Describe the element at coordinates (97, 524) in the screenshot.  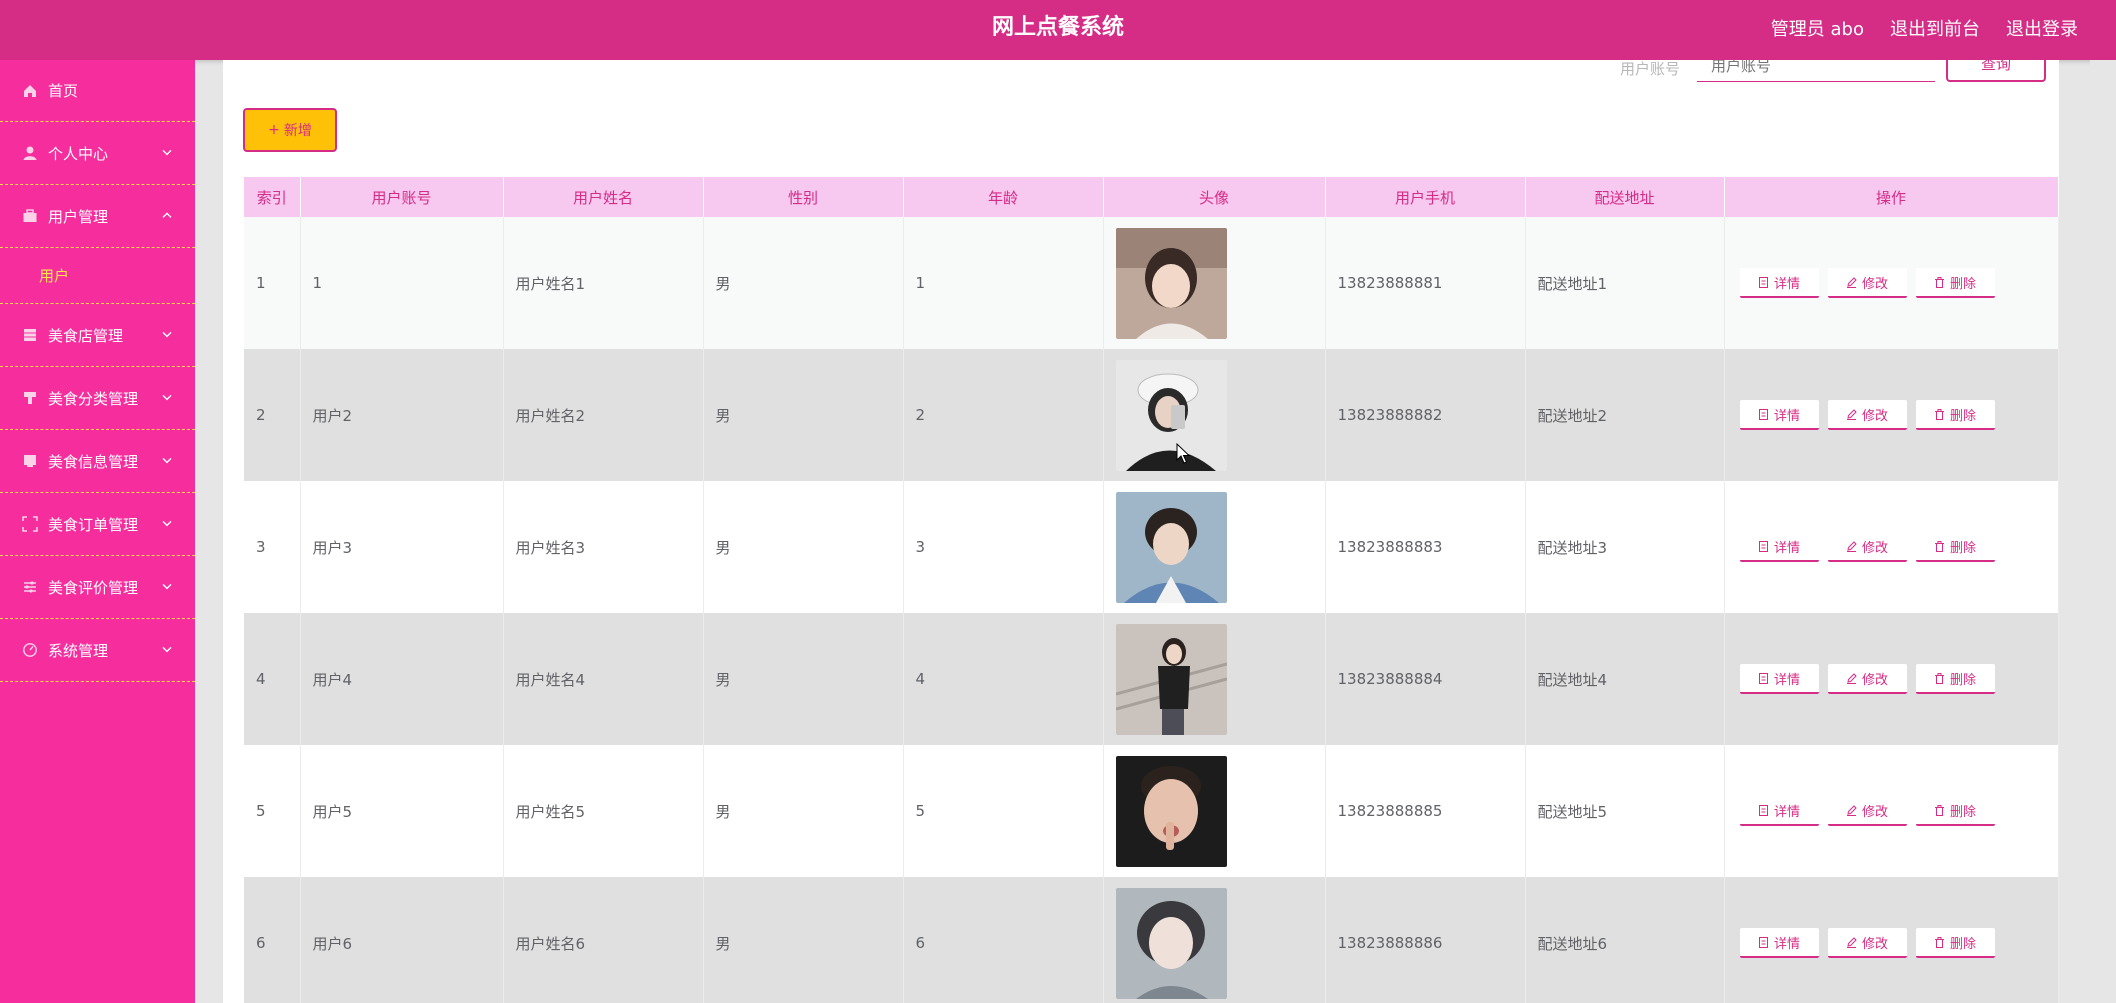
I see `sidebar-item-order-management: 美食订单管理` at that location.